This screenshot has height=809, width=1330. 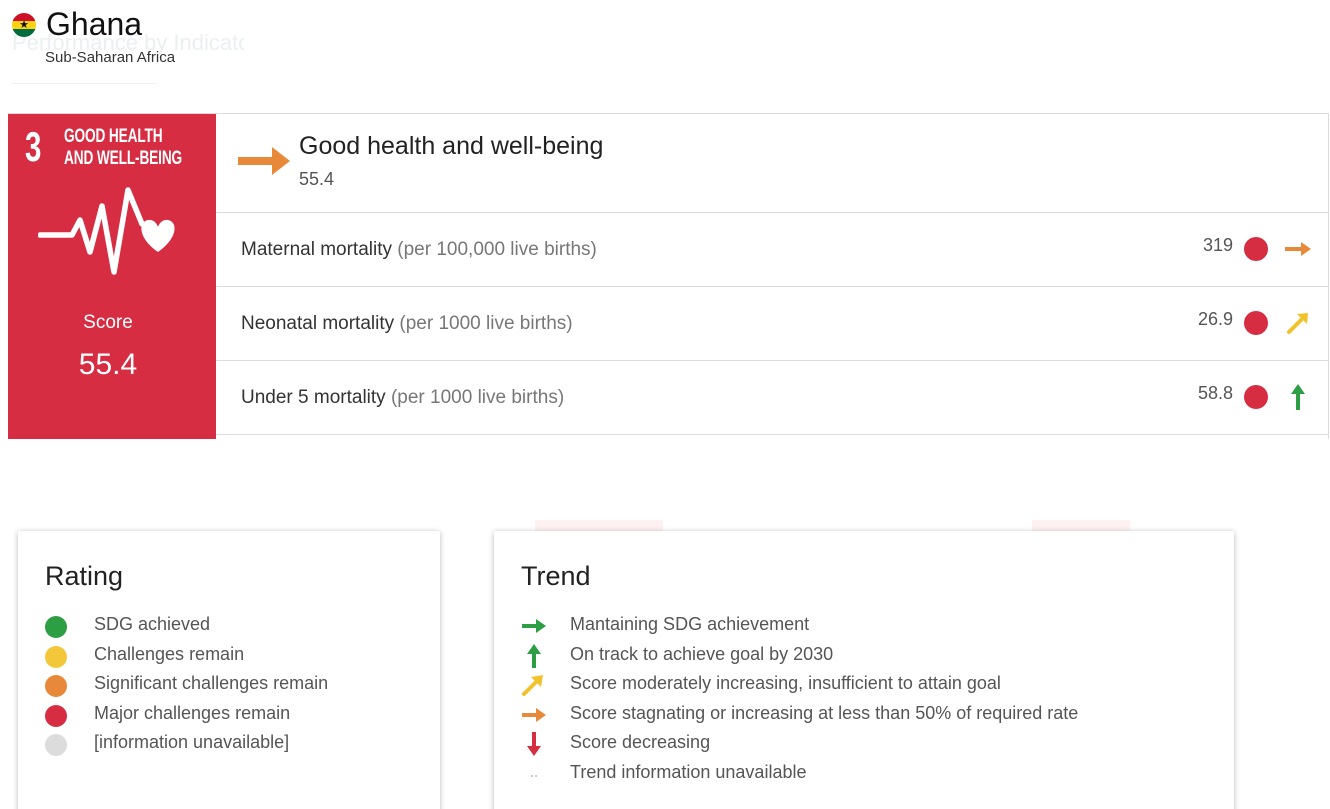 What do you see at coordinates (1217, 245) in the screenshot?
I see `indicator-value: 319` at bounding box center [1217, 245].